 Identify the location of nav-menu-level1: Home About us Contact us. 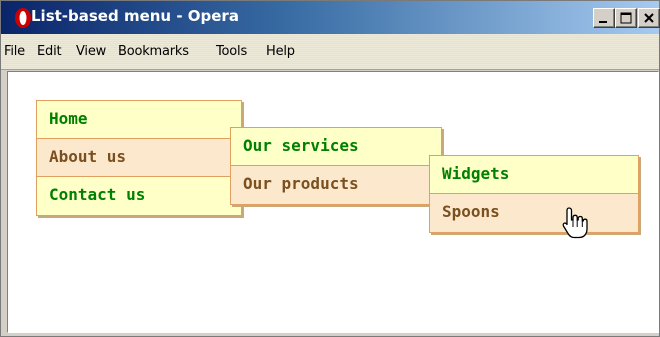
(139, 158).